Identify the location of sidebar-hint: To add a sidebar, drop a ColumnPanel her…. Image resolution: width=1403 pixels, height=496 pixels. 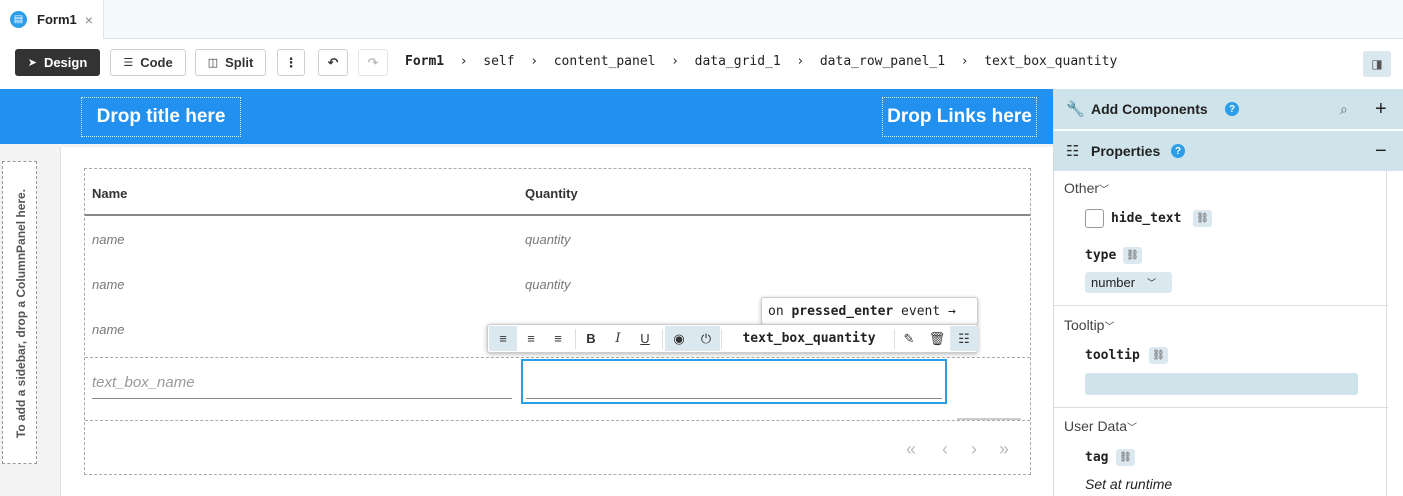
(20, 313).